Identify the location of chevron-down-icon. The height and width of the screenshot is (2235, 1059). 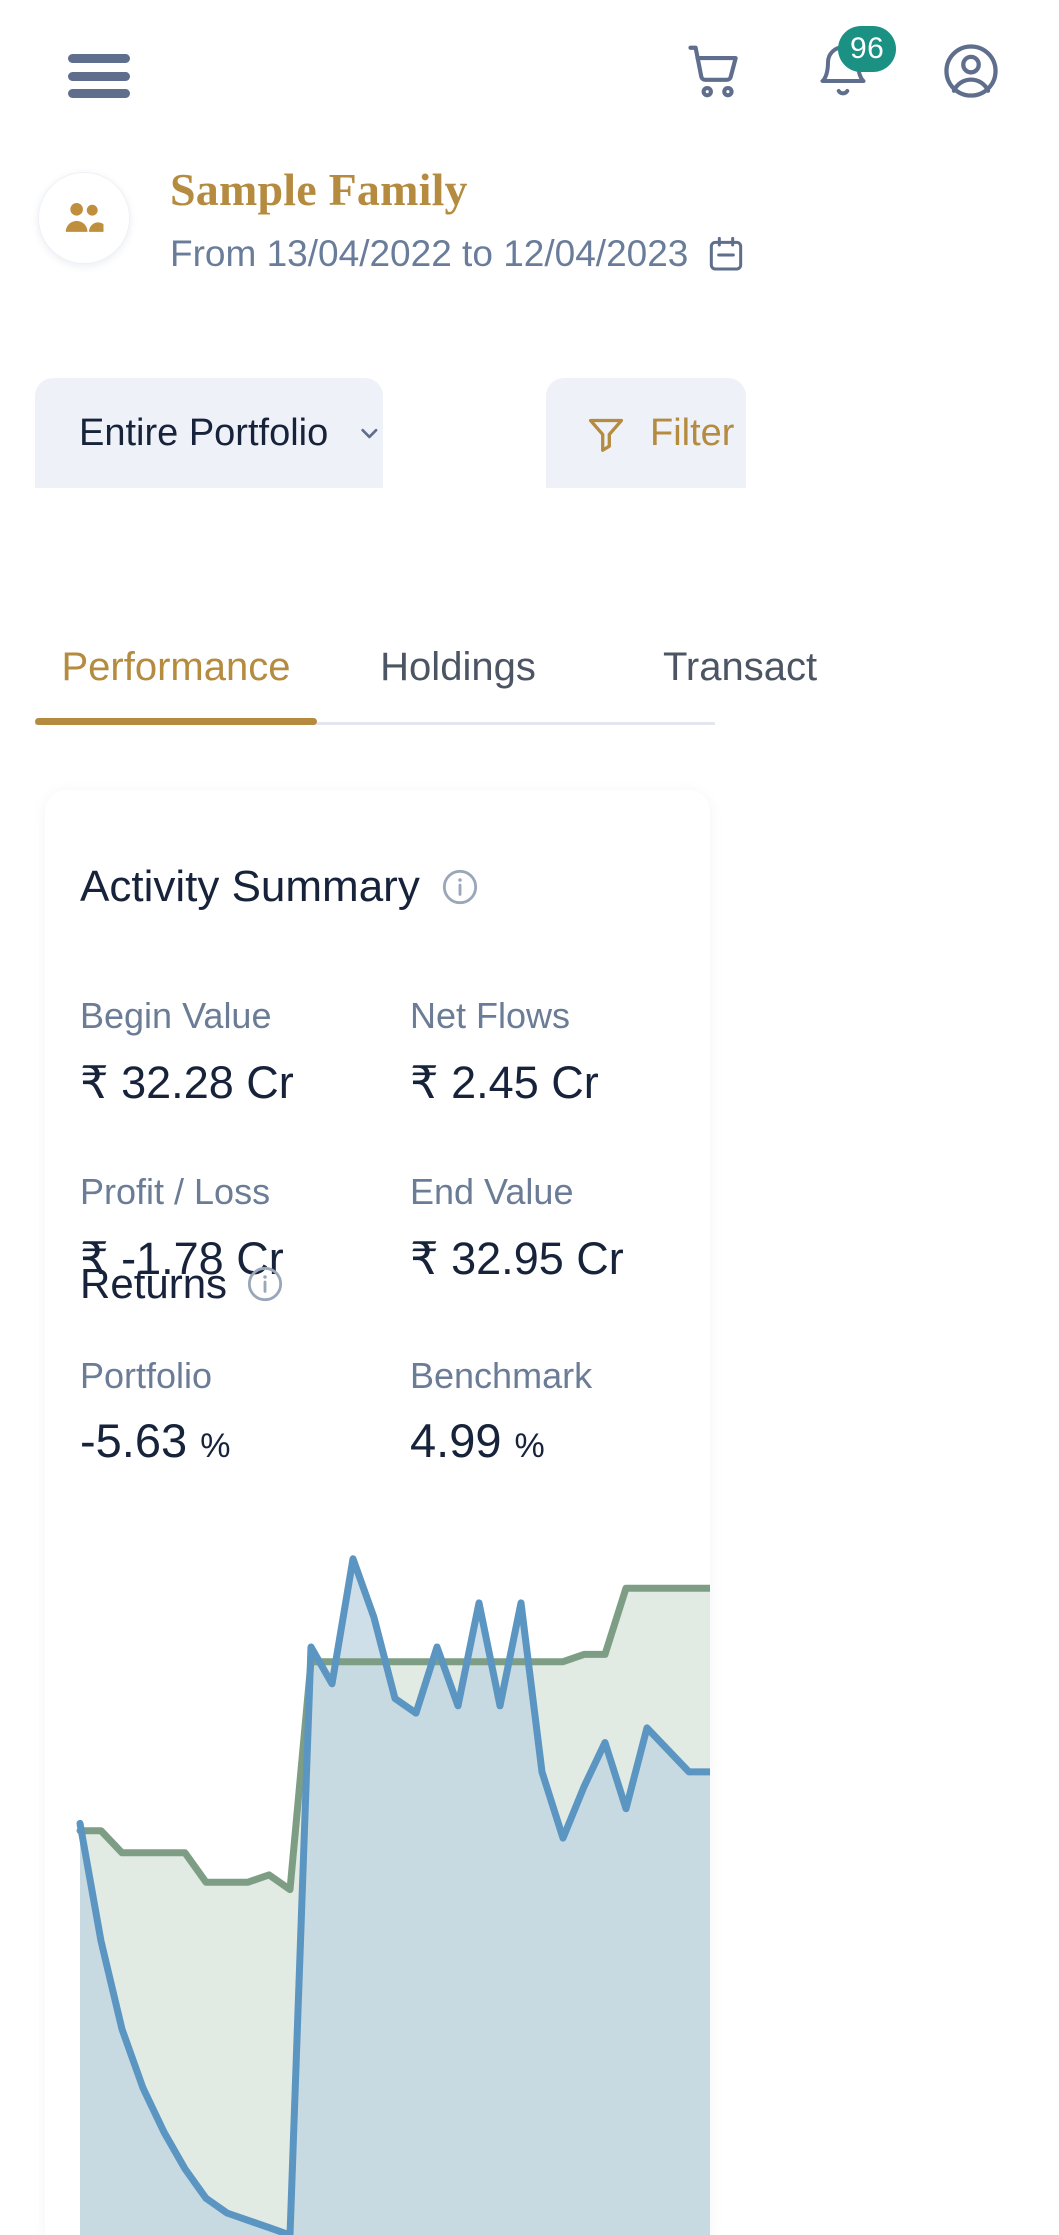
(369, 433).